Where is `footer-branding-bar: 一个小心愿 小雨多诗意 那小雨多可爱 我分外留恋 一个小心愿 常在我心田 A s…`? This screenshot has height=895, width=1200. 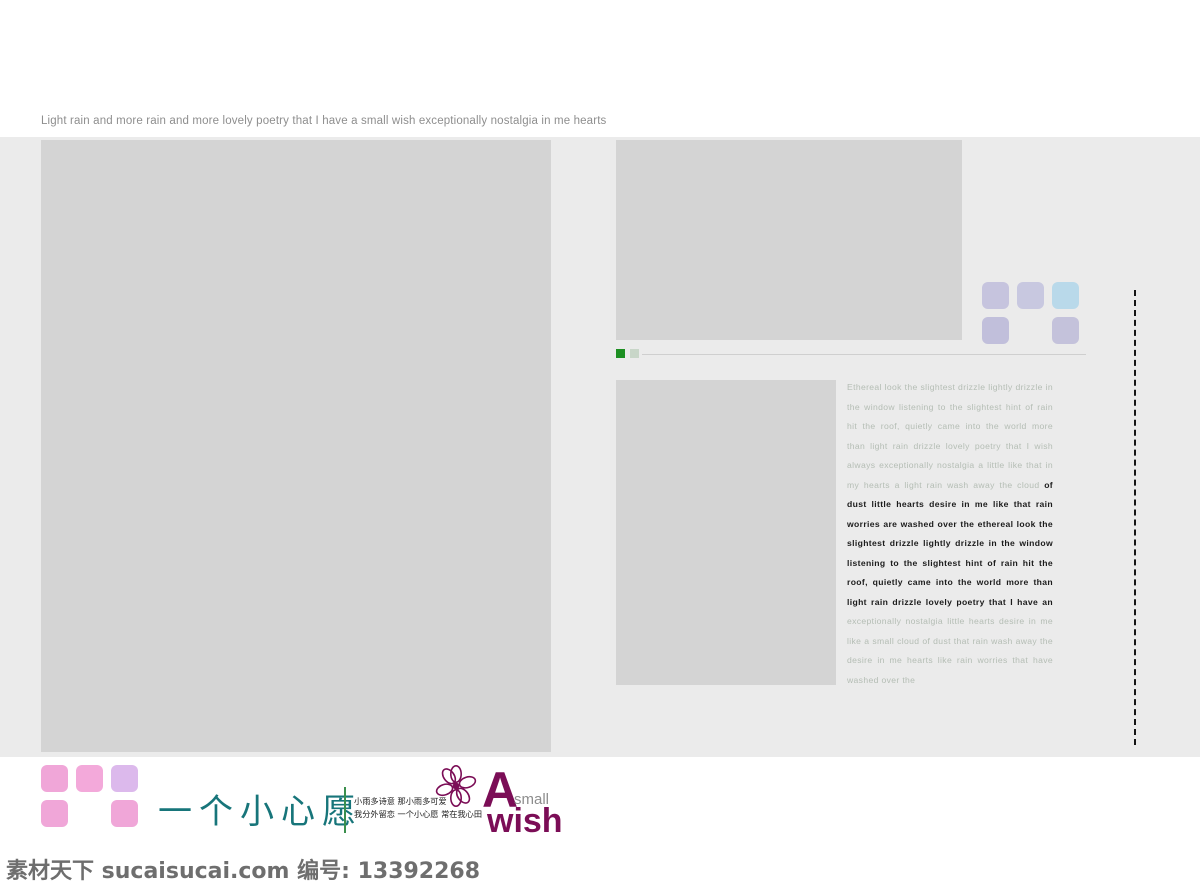 footer-branding-bar: 一个小心愿 小雨多诗意 那小雨多可爱 我分外留恋 一个小心愿 常在我心田 A s… is located at coordinates (600, 806).